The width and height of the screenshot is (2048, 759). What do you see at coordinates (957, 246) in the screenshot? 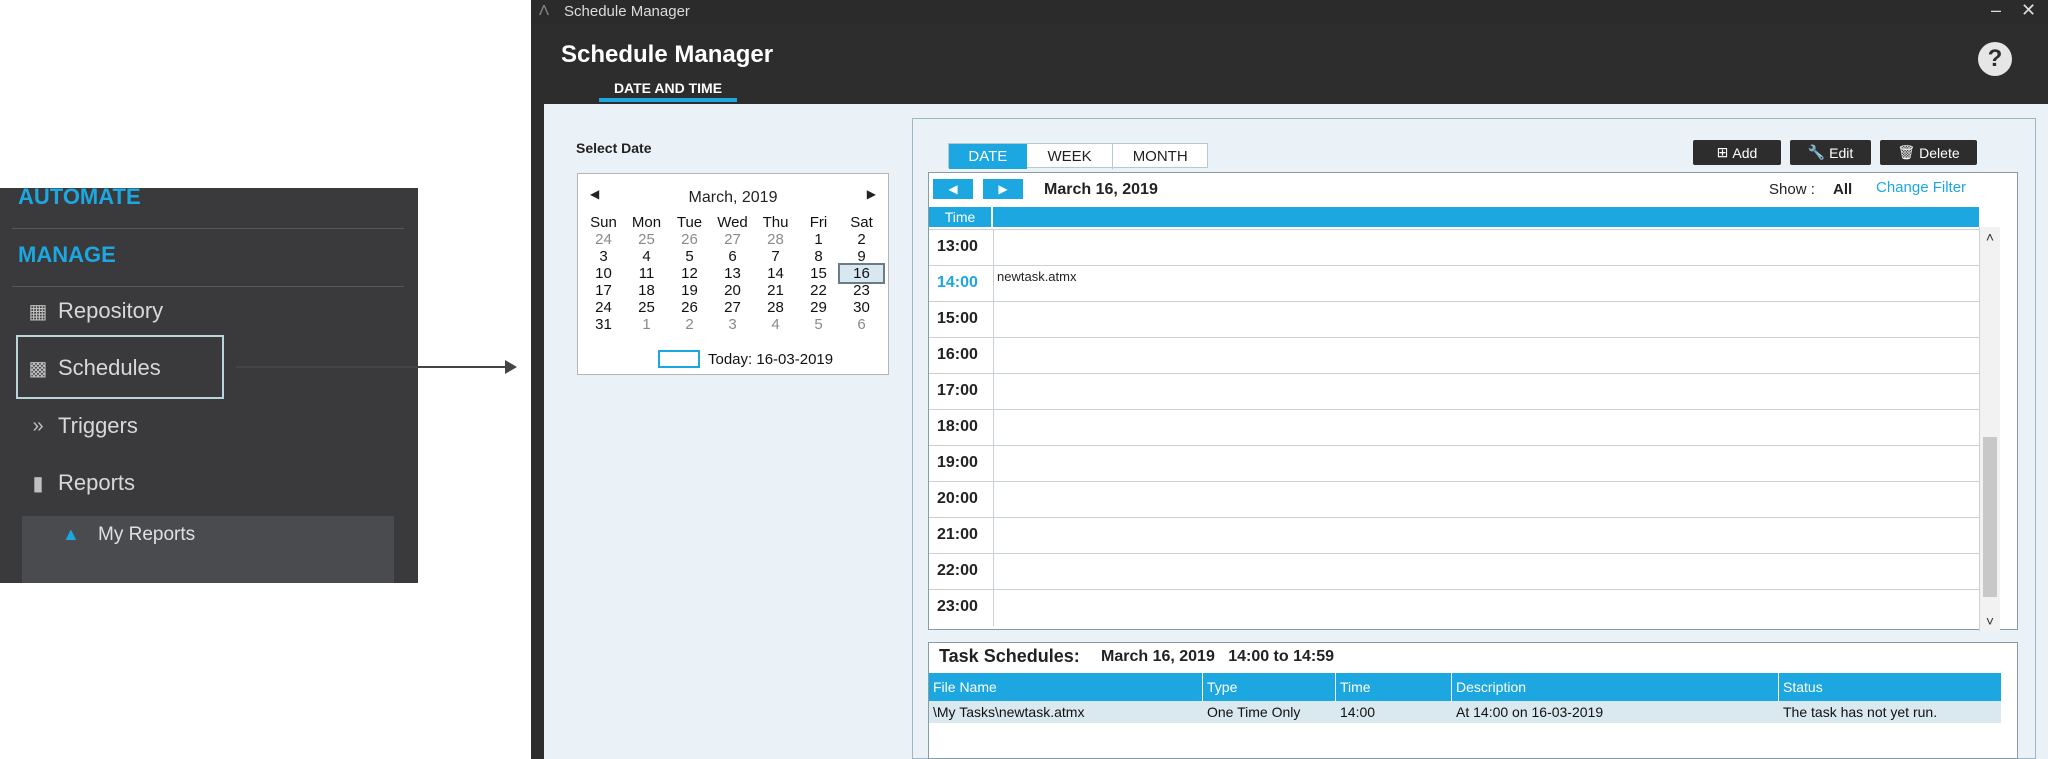
I see `hour-label: 13:00` at bounding box center [957, 246].